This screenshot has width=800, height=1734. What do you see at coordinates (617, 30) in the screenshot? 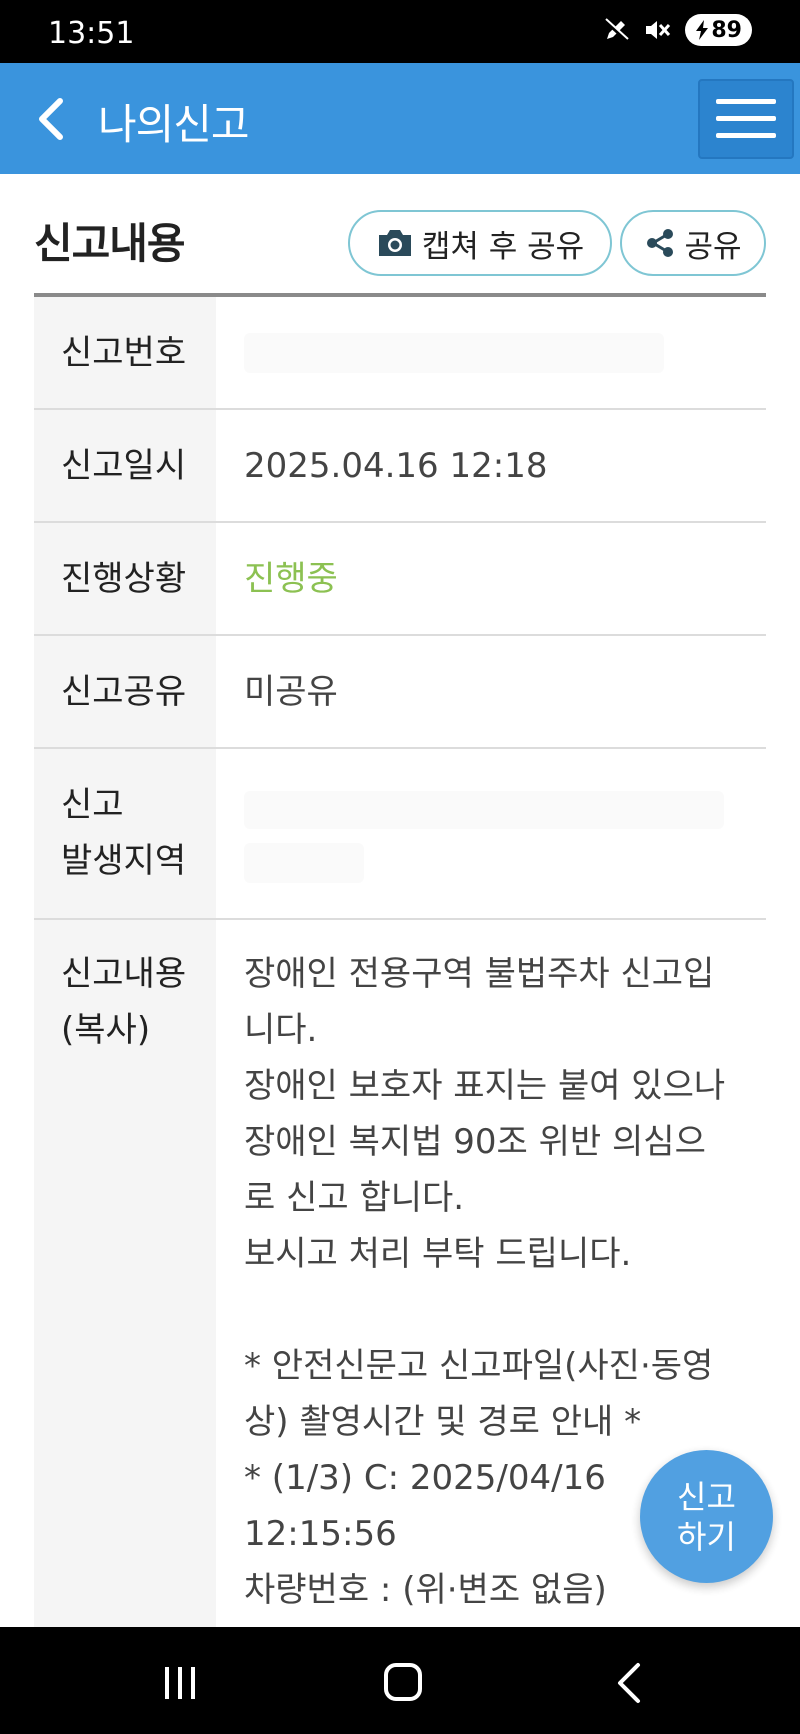
I see `pen-off-icon` at bounding box center [617, 30].